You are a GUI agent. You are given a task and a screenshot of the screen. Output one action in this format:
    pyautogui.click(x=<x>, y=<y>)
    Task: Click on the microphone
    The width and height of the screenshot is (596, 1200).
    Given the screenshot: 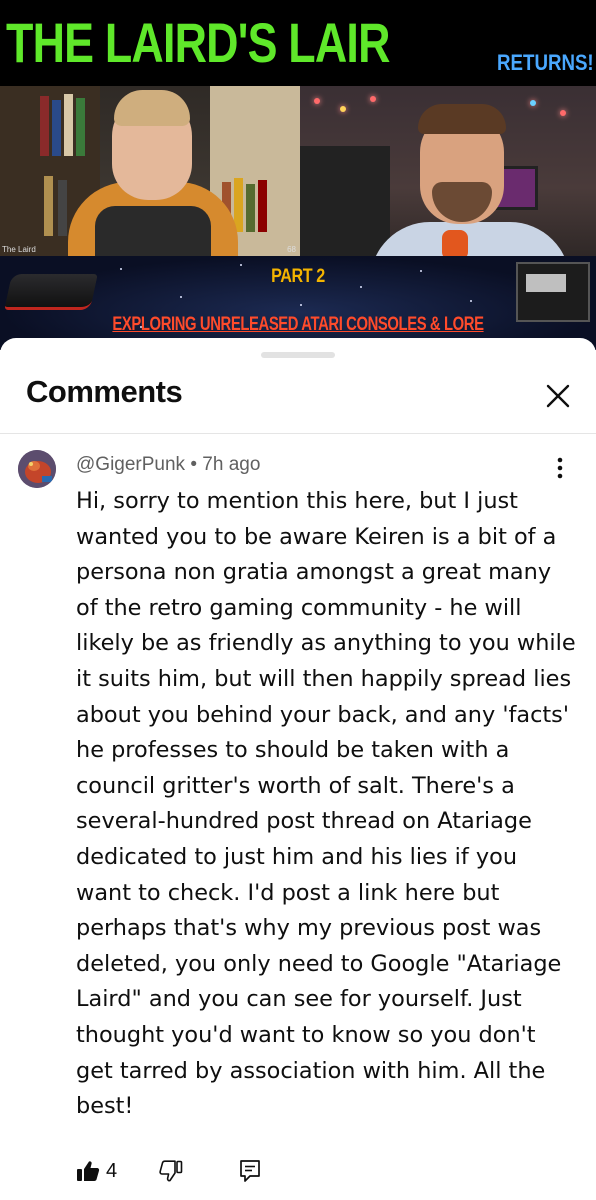 What is the action you would take?
    pyautogui.click(x=455, y=243)
    